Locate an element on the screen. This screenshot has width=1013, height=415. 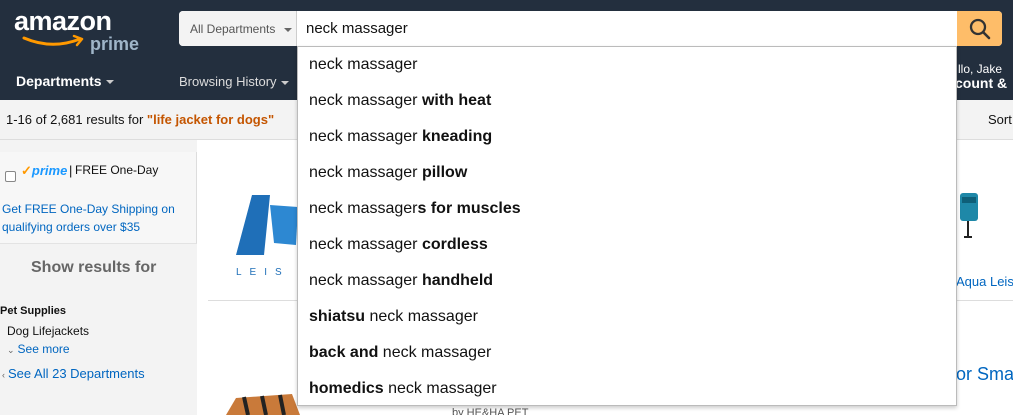
suggestion-prefix: homedics is located at coordinates (346, 388).